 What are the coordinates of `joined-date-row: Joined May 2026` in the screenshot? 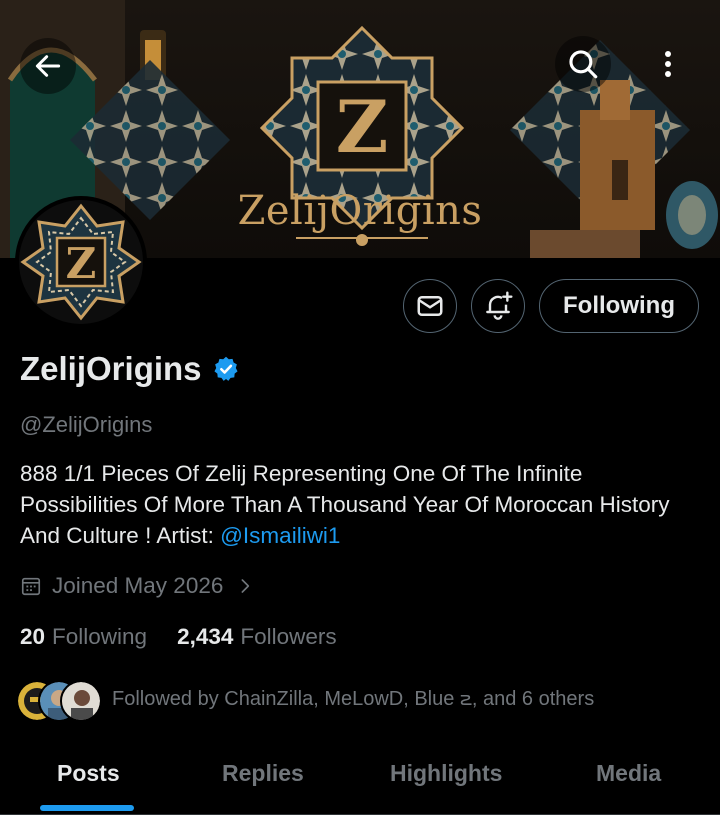 It's located at (136, 586).